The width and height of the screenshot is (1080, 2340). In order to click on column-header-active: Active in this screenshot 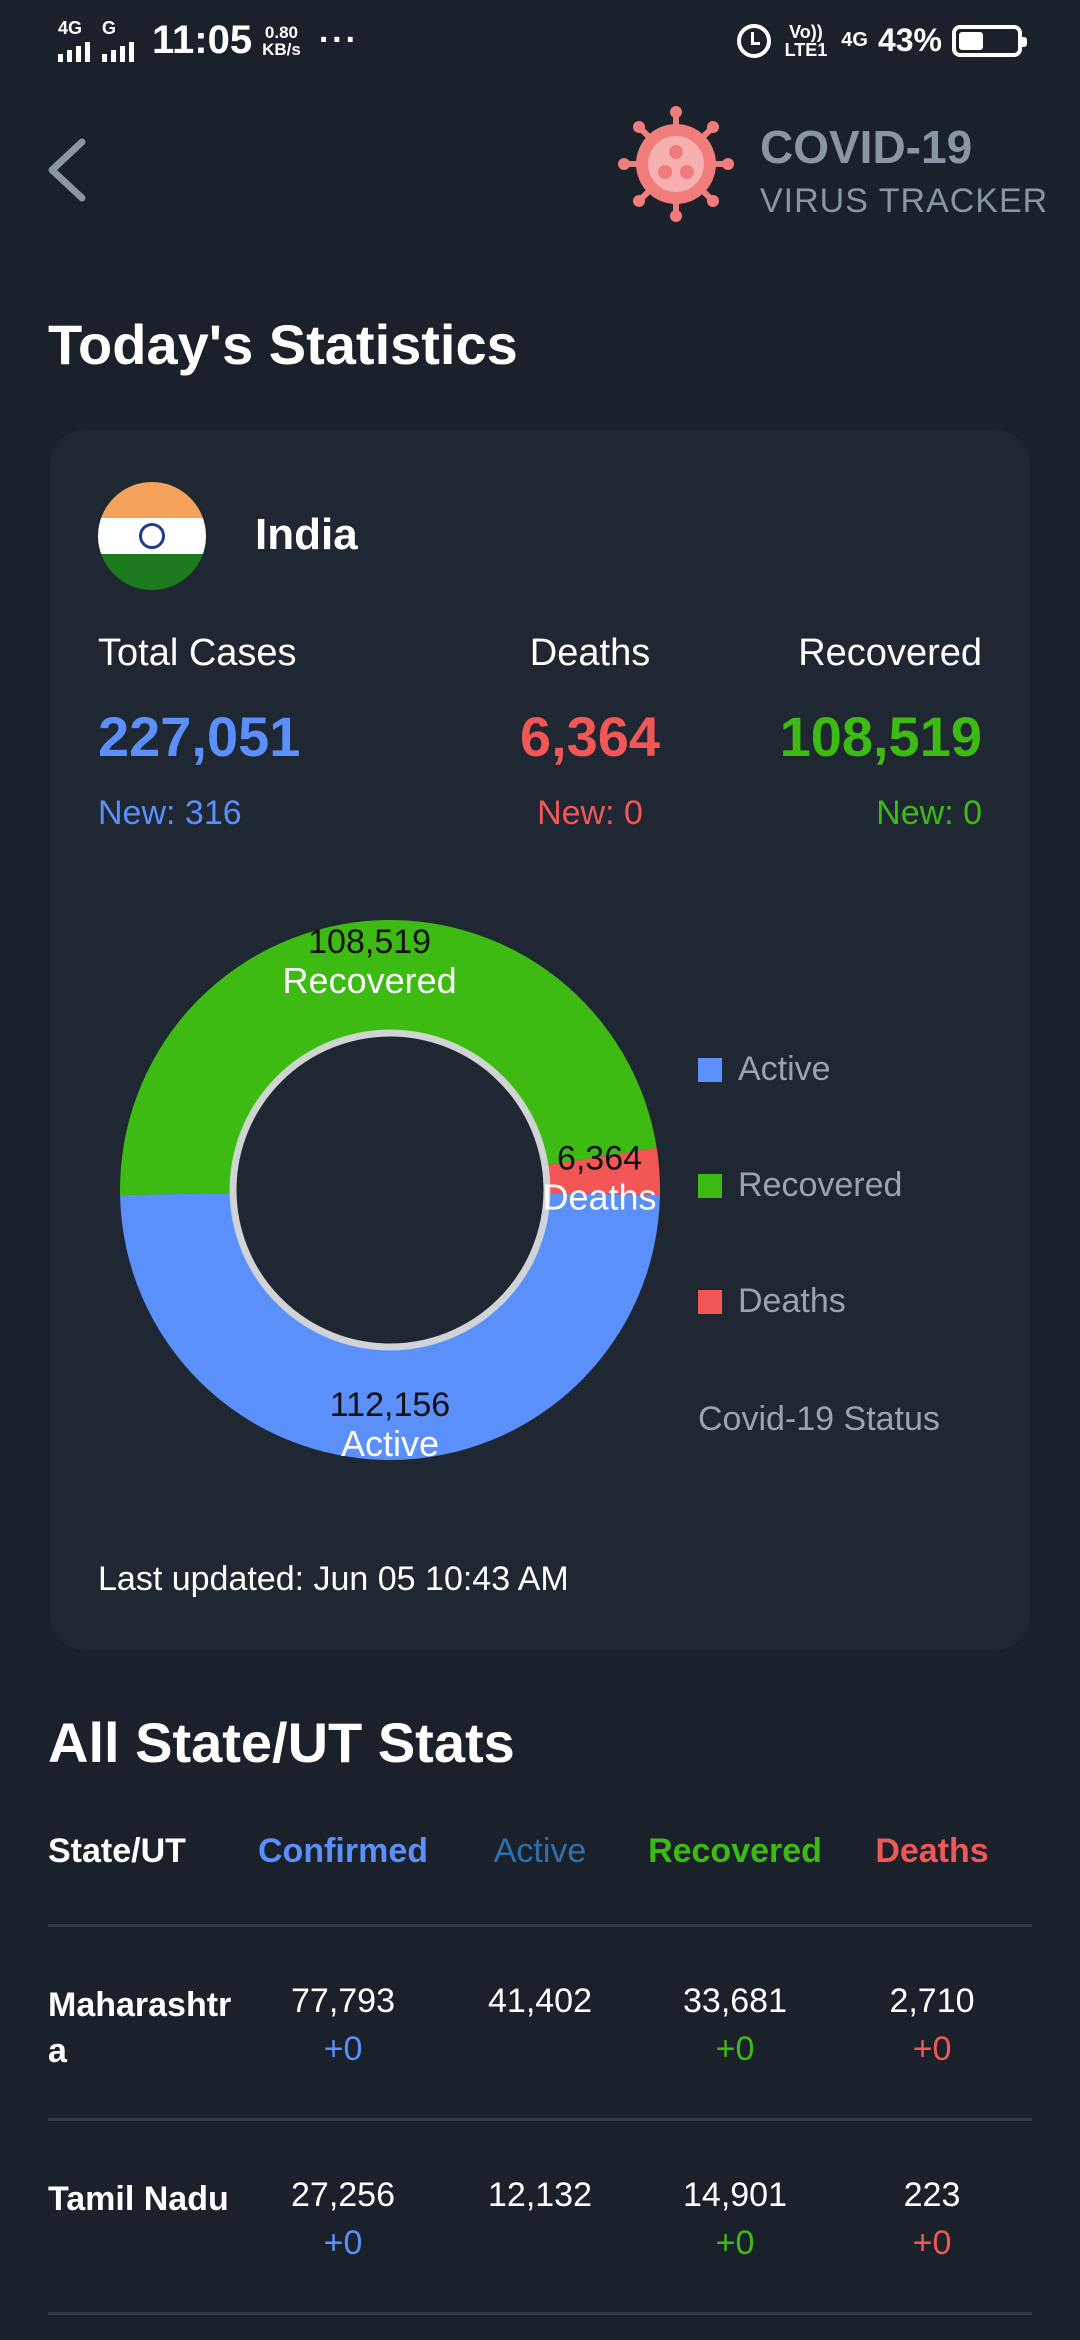, I will do `click(540, 1851)`.